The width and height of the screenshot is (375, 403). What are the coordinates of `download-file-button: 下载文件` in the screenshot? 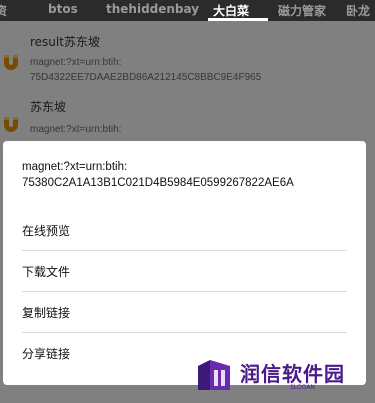 It's located at (184, 271).